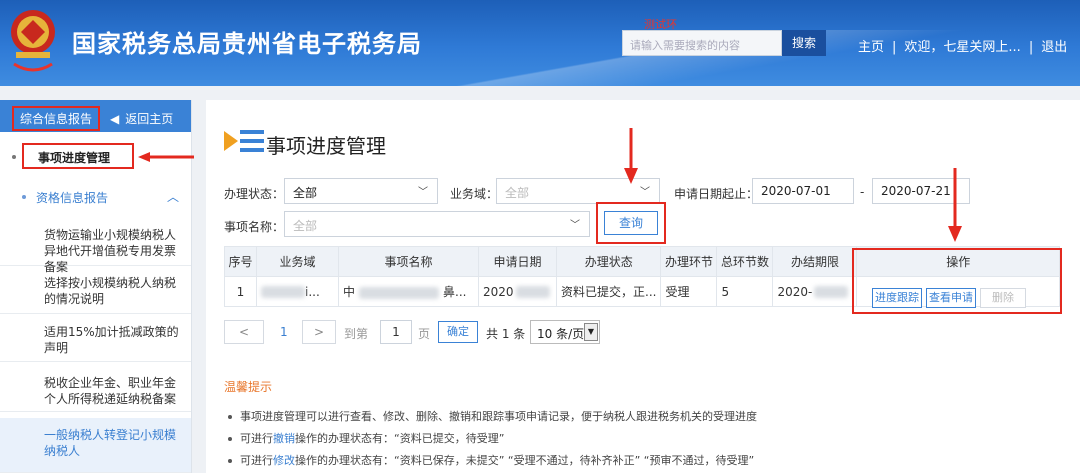 The width and height of the screenshot is (1080, 473). What do you see at coordinates (284, 438) in the screenshot?
I see `tip-revoke-link: 撤销` at bounding box center [284, 438].